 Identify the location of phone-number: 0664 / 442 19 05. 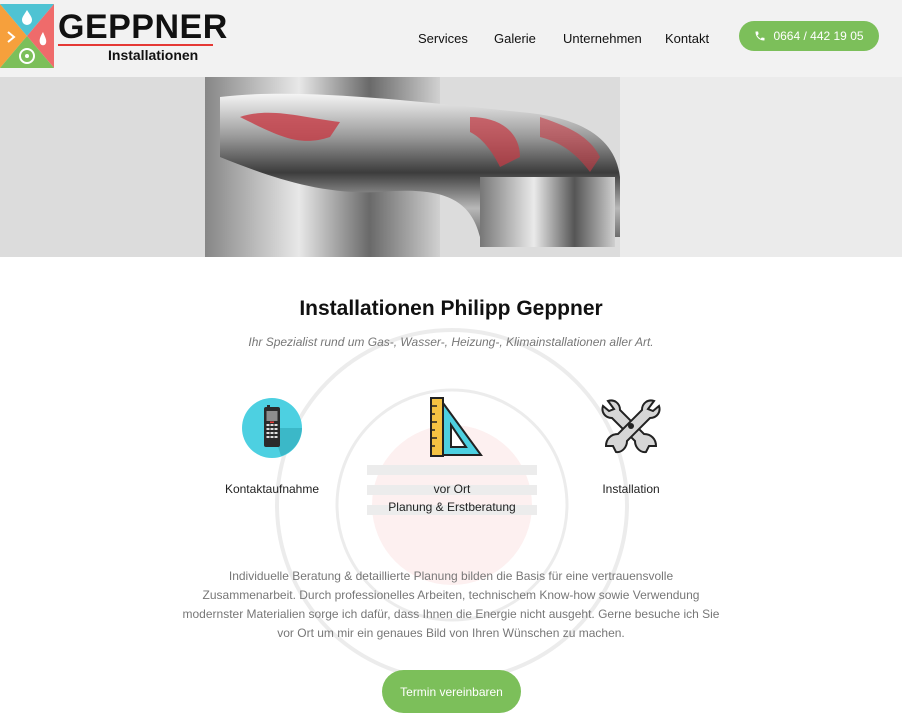
(818, 36).